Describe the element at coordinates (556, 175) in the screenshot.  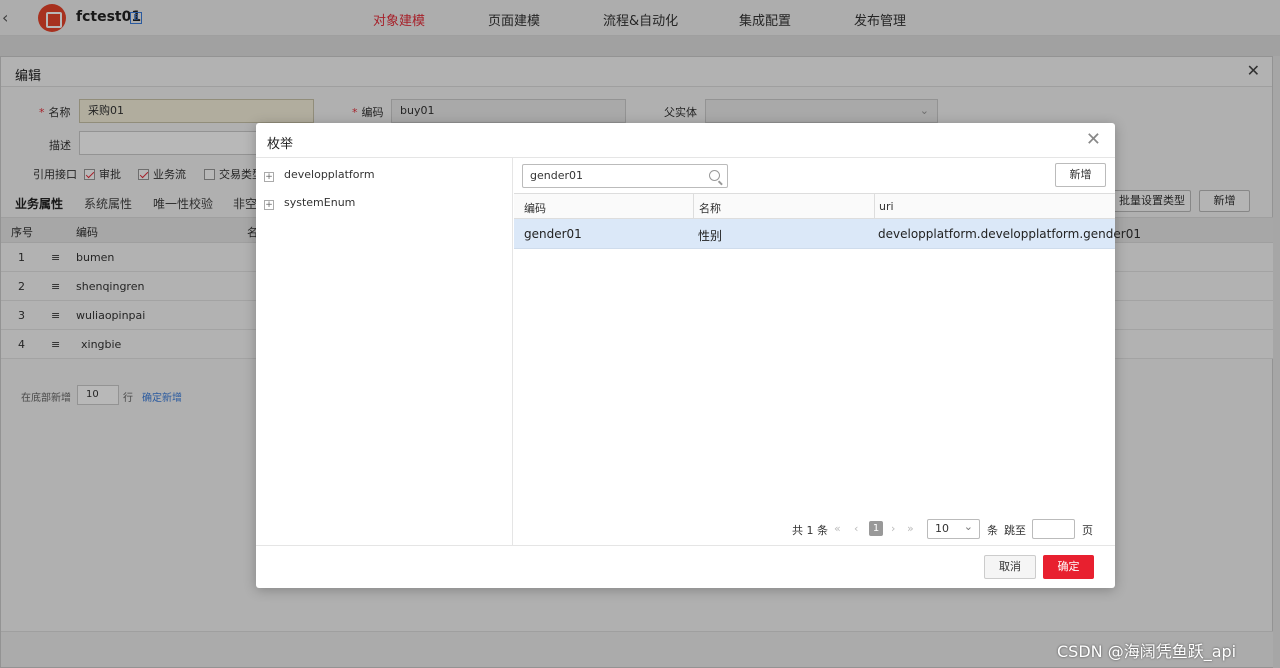
I see `search-value: gender01` at that location.